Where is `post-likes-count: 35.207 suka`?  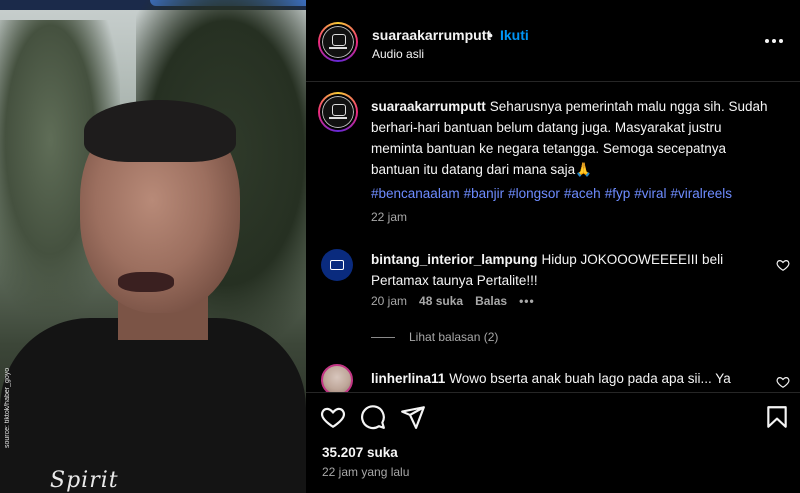 post-likes-count: 35.207 suka is located at coordinates (360, 452).